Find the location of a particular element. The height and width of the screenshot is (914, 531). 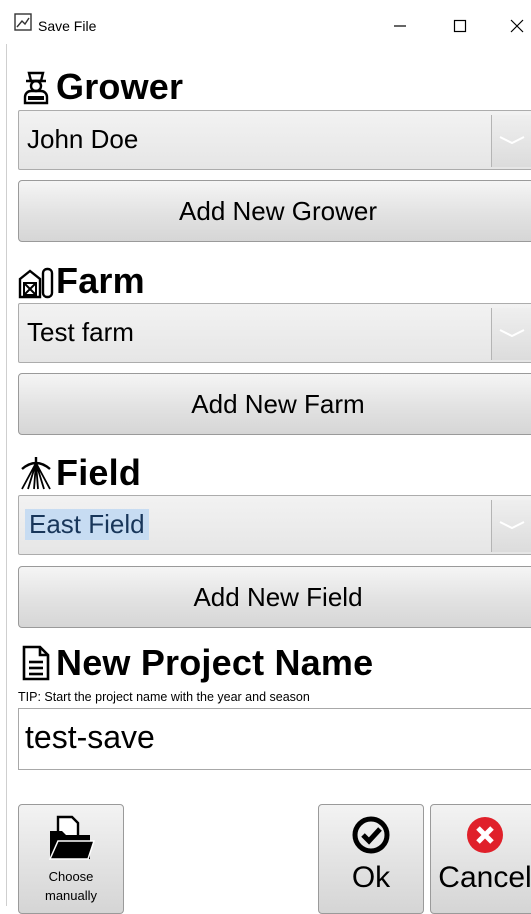

add-new-grower-button: Add New Grower is located at coordinates (274, 211).